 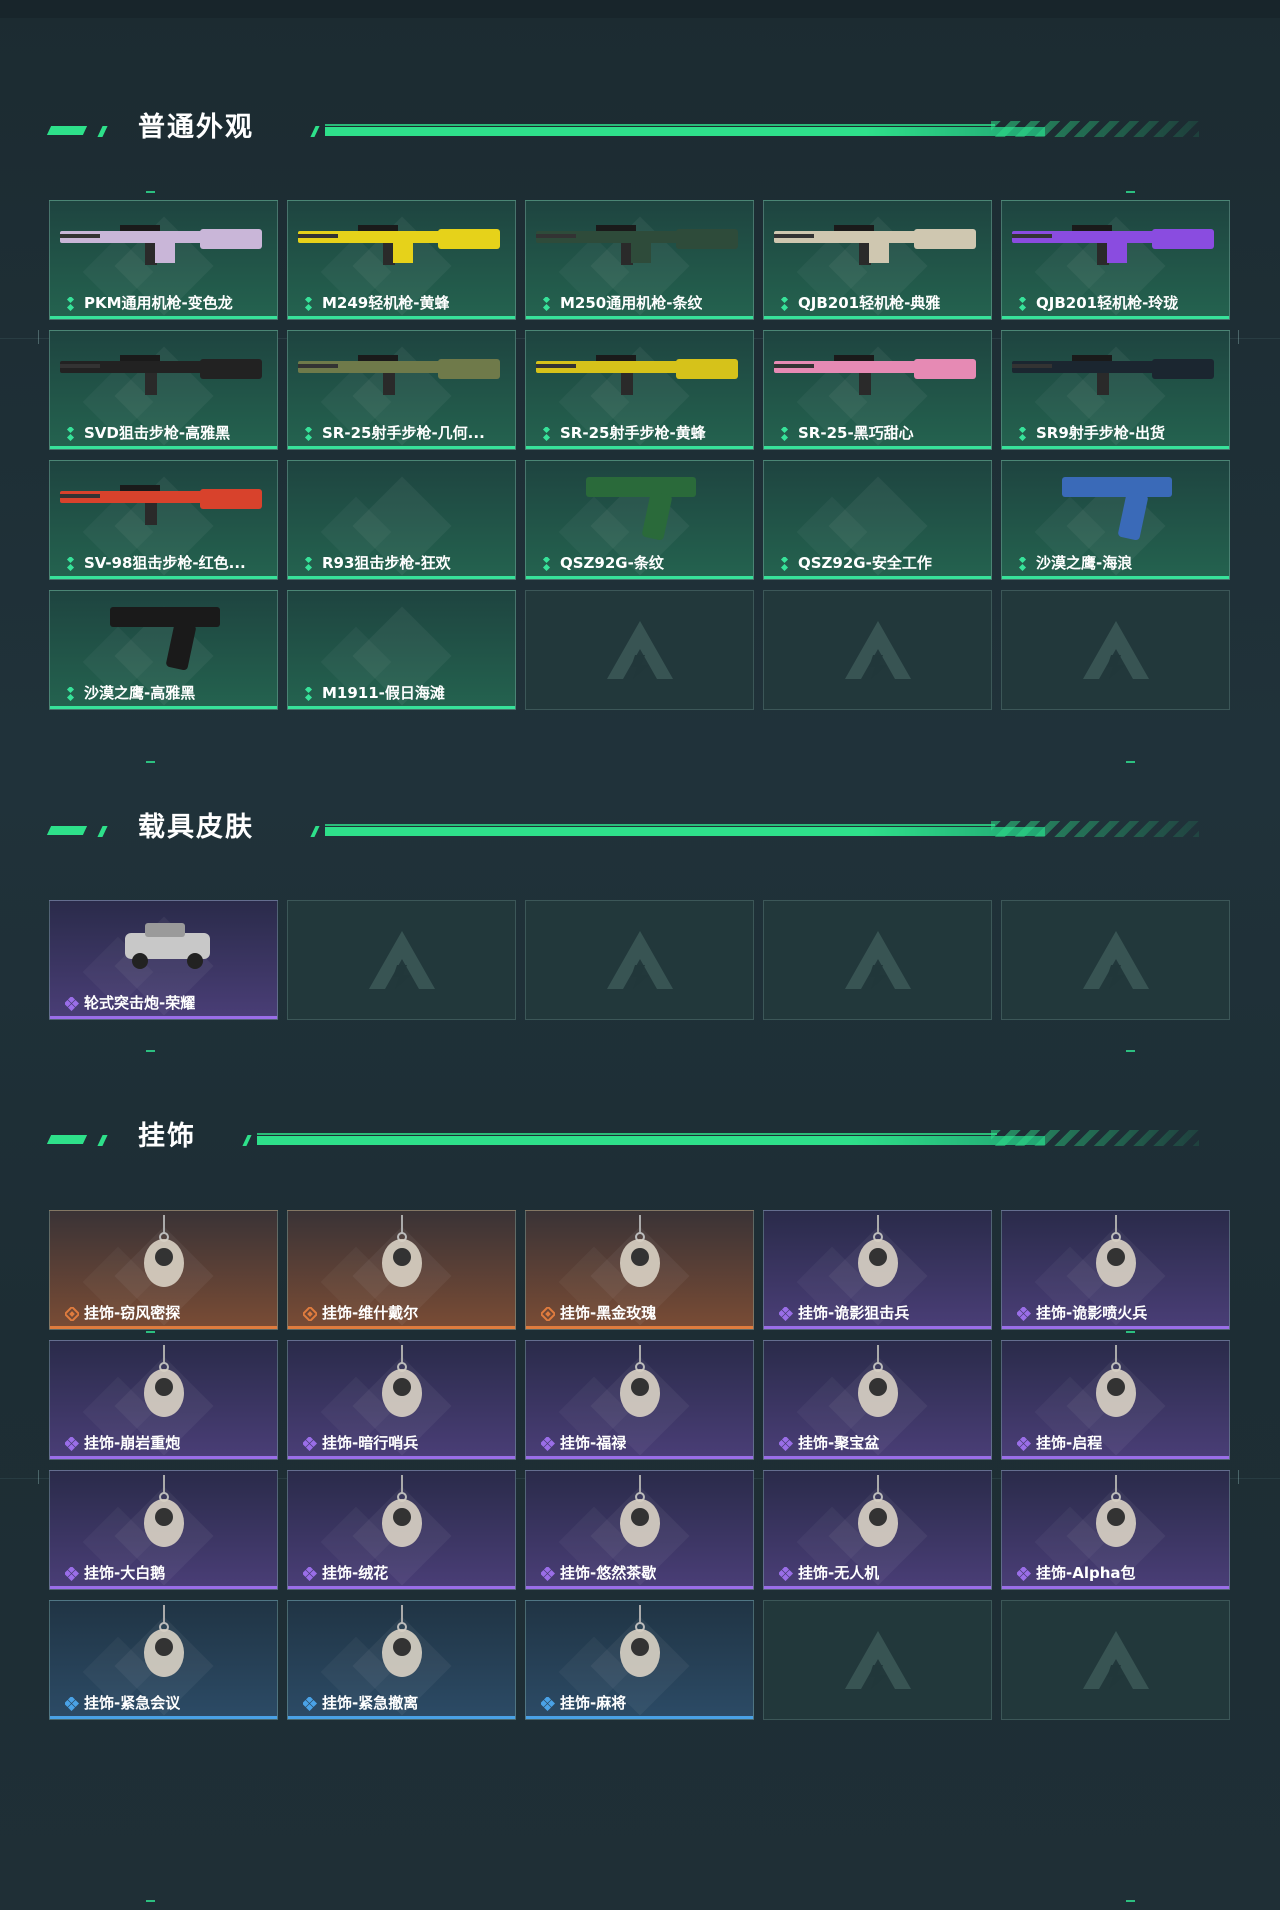 I want to click on item-card: 沙漠之鹰-高雅黑, so click(x=163, y=650).